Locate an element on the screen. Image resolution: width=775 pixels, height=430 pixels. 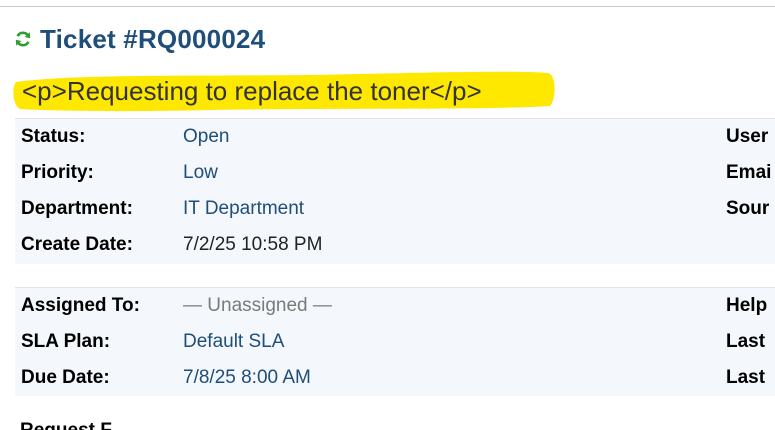
sla-row: SLA Plan: Default SLA Last is located at coordinates (395, 342).